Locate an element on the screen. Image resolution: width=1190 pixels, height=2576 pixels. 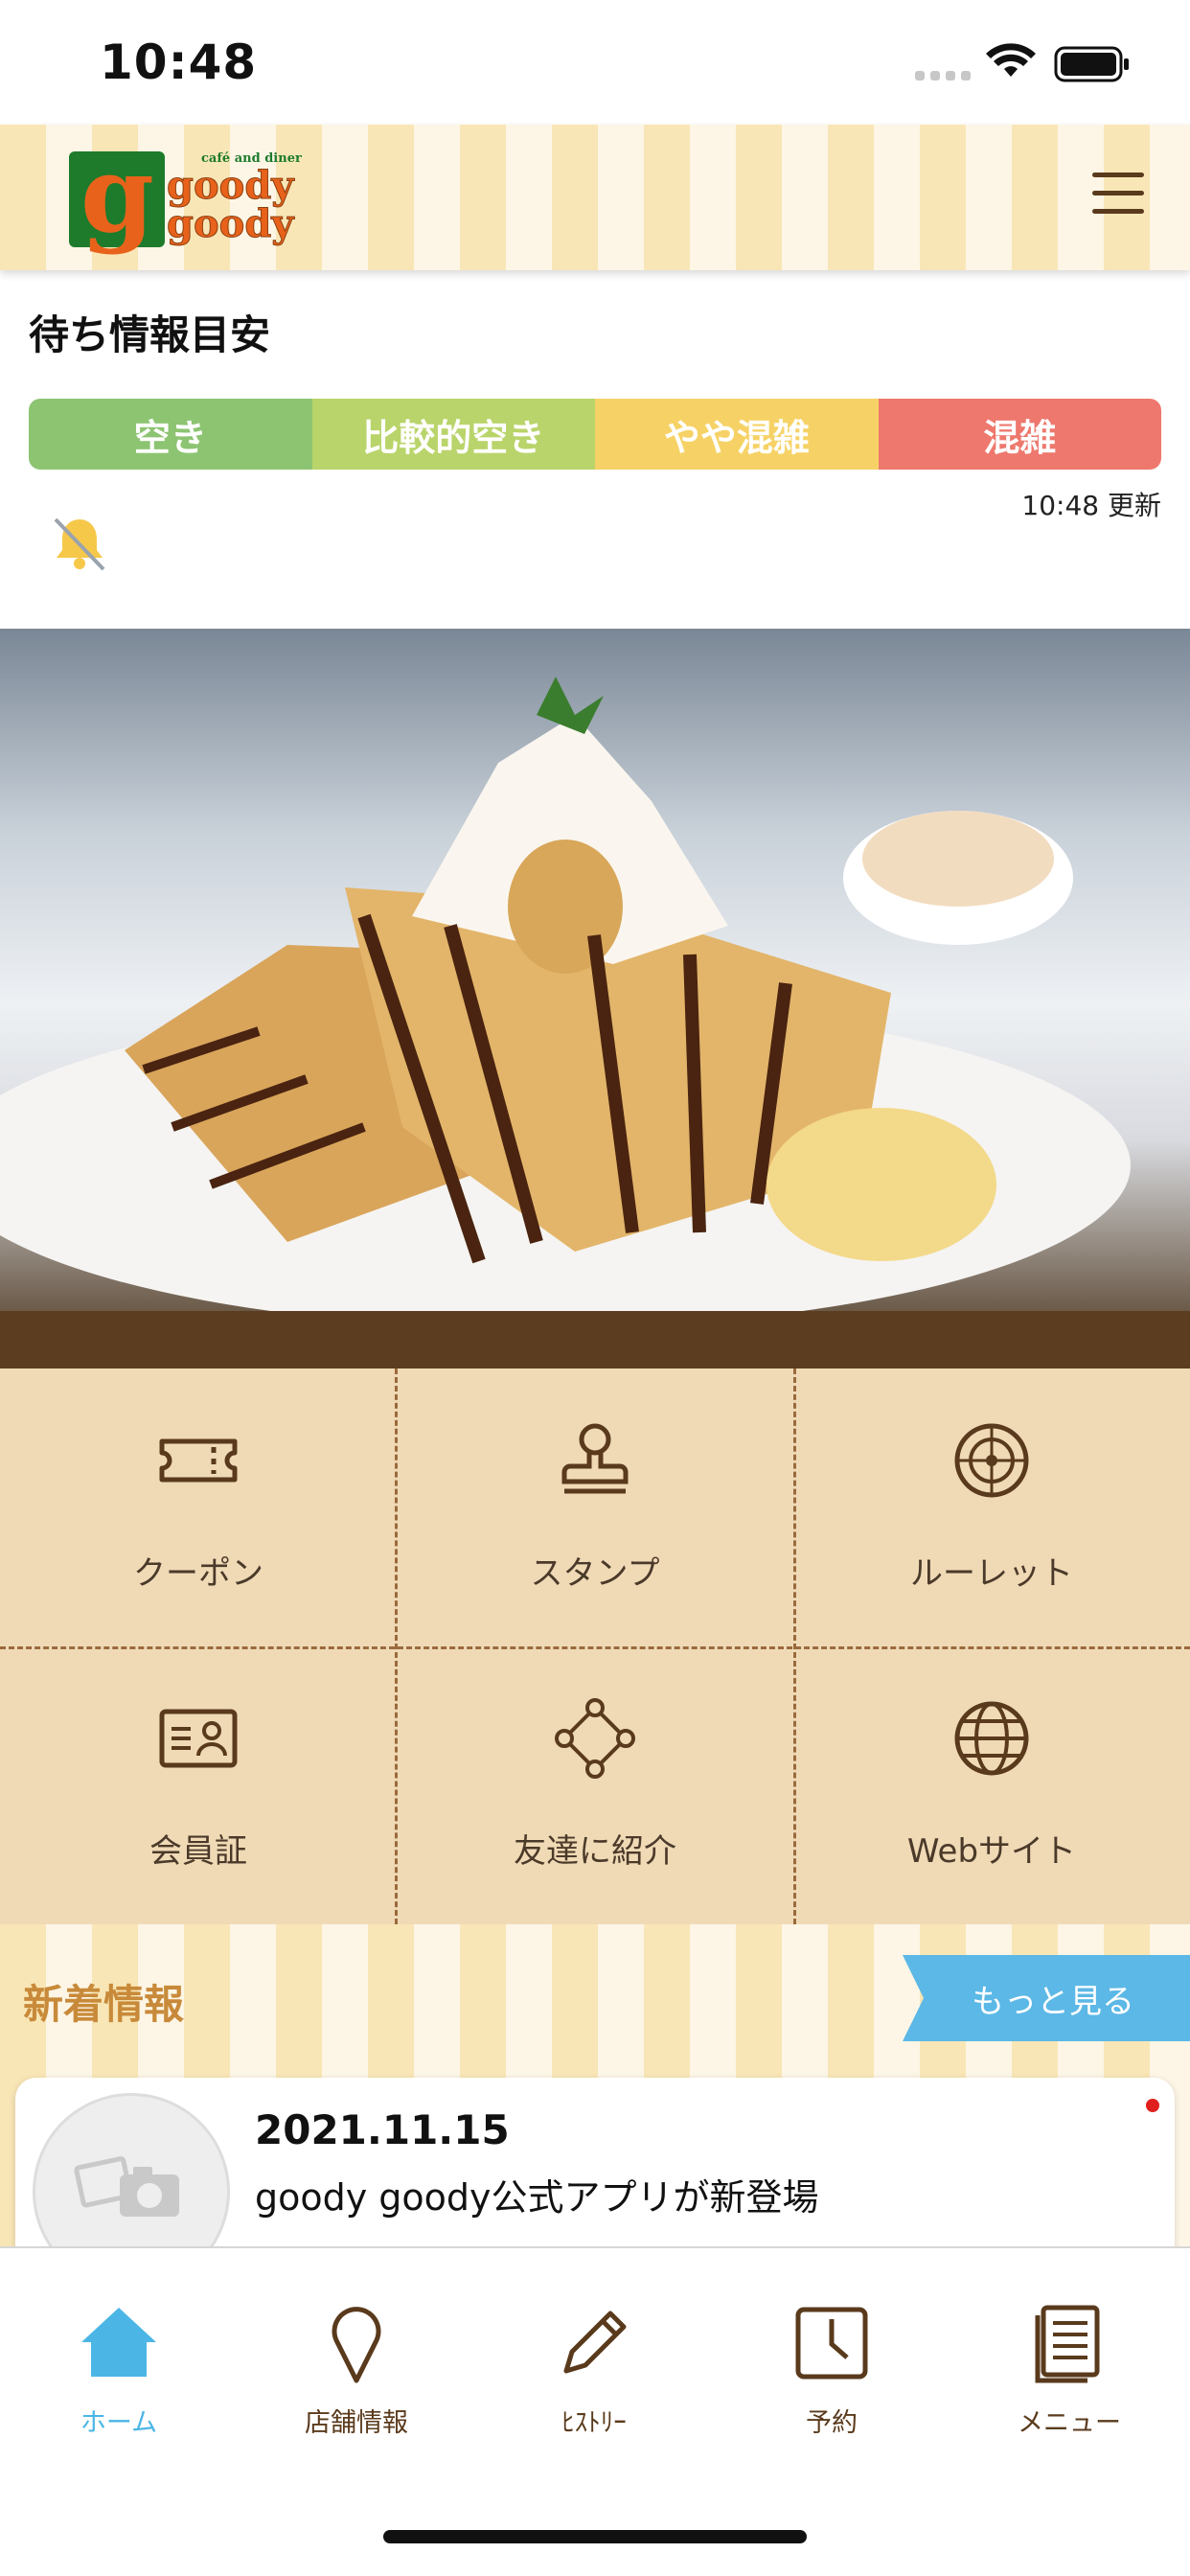
wait-level-bar: 空き 比較的空き やや混雑 混雑 is located at coordinates (595, 434).